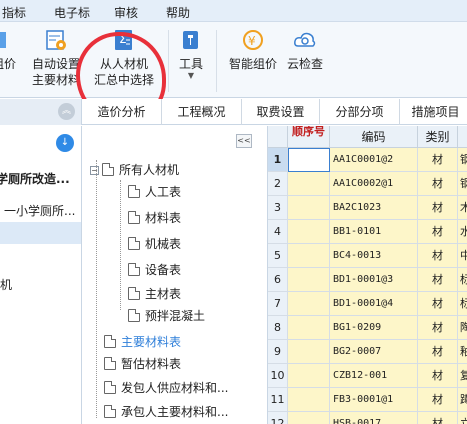 Image resolution: width=467 pixels, height=424 pixels. I want to click on name-cell: 陶, so click(462, 328).